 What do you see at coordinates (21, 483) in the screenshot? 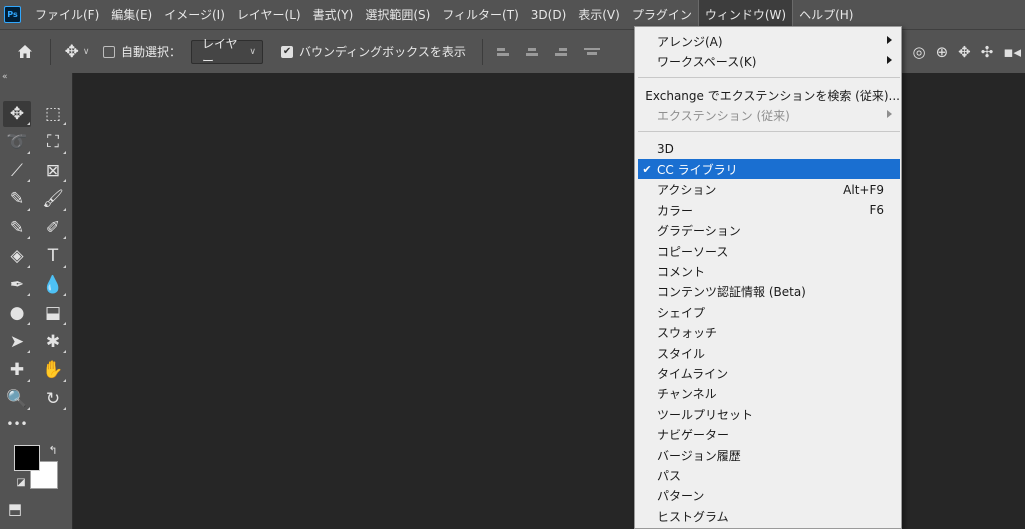
I see `default-colors-icon: ◪` at bounding box center [21, 483].